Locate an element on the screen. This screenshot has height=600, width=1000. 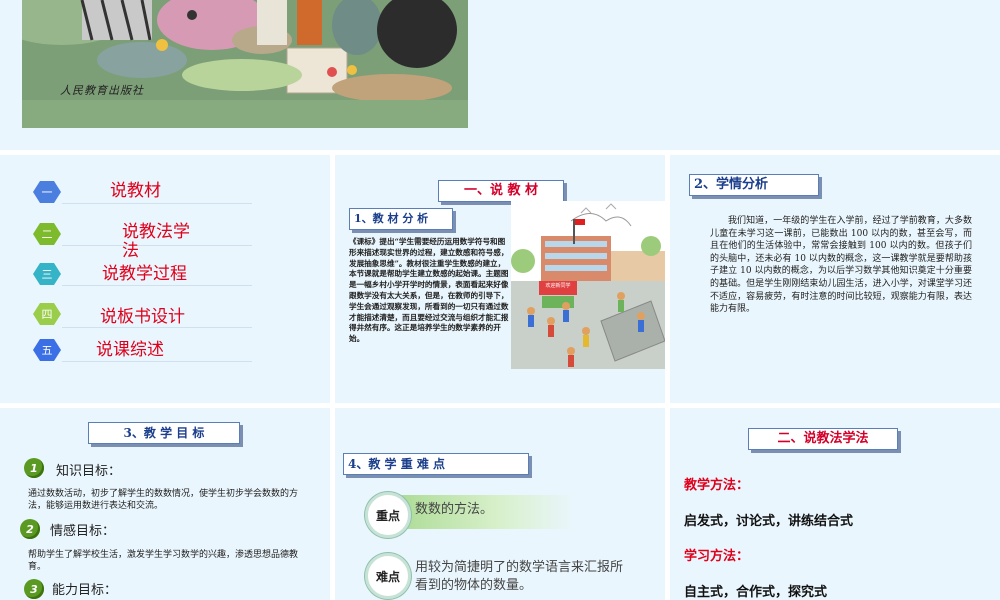
goal-desc-emotion: 帮助学生了解学校生活，激发学生学习数学的兴趣，渗透思想品德教育。 is located at coordinates (163, 561).